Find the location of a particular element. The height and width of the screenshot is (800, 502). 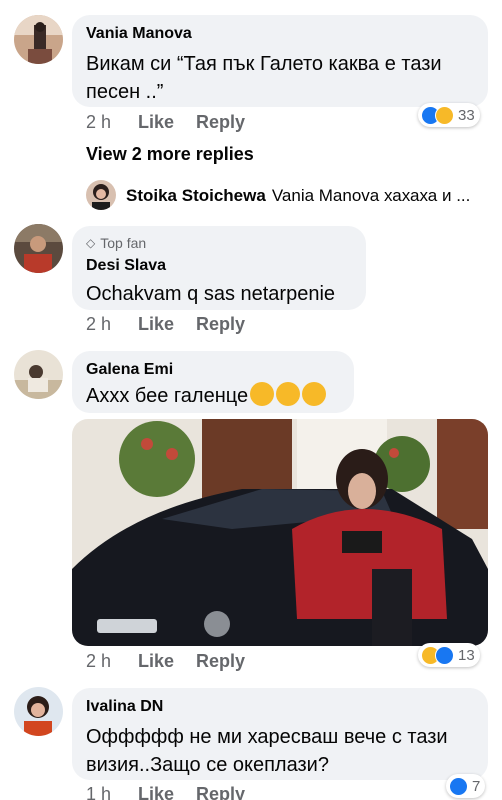

comment-time: 1 h is located at coordinates (112, 792).